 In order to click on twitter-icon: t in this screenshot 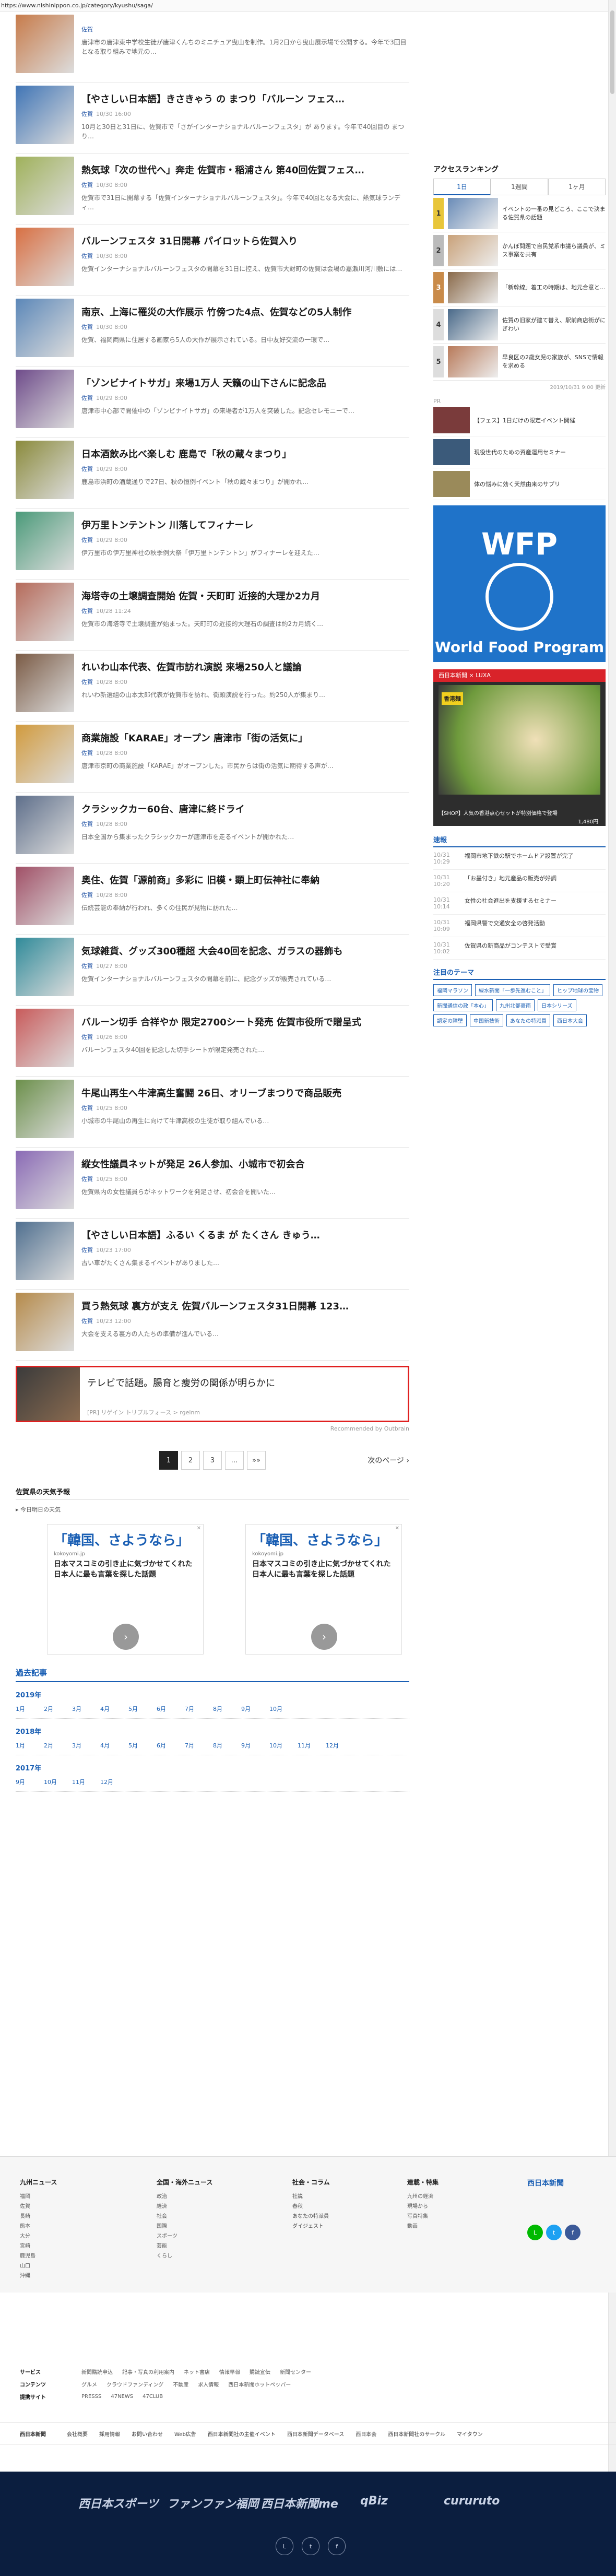, I will do `click(310, 2546)`.